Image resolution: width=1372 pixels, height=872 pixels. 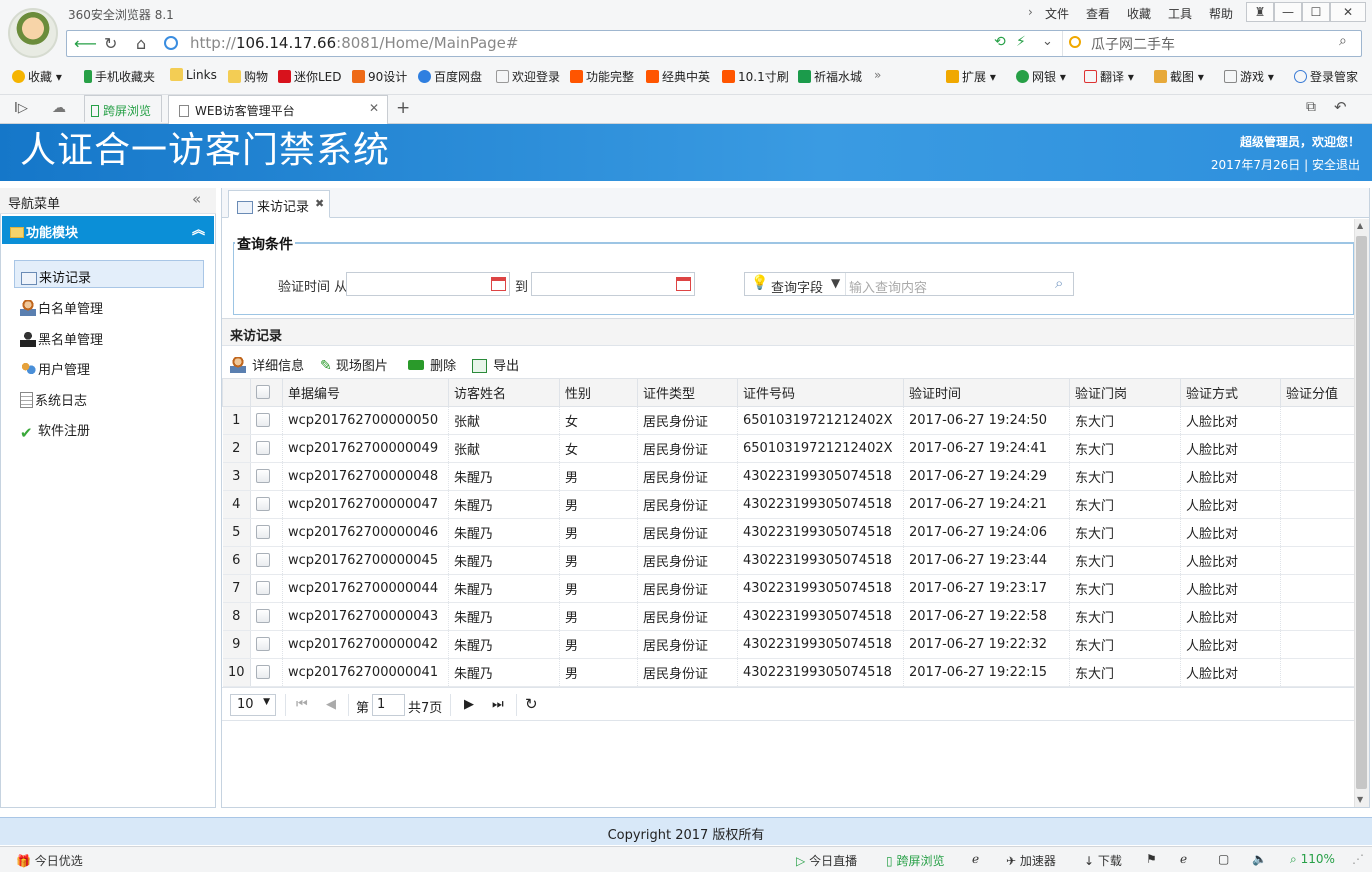 I want to click on shirt-skin-icon: ♜, so click(x=1260, y=12).